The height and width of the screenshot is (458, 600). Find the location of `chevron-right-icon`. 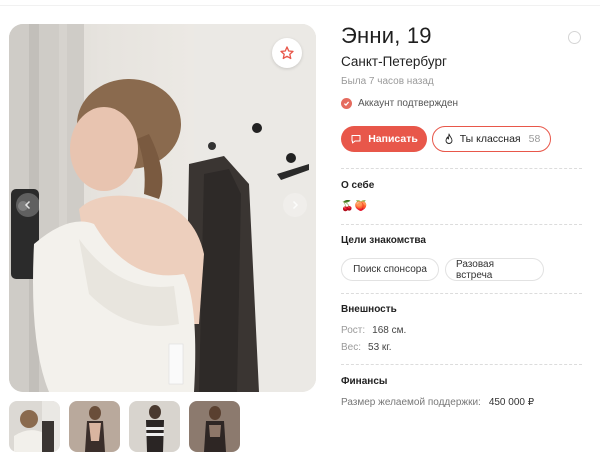

chevron-right-icon is located at coordinates (295, 205).